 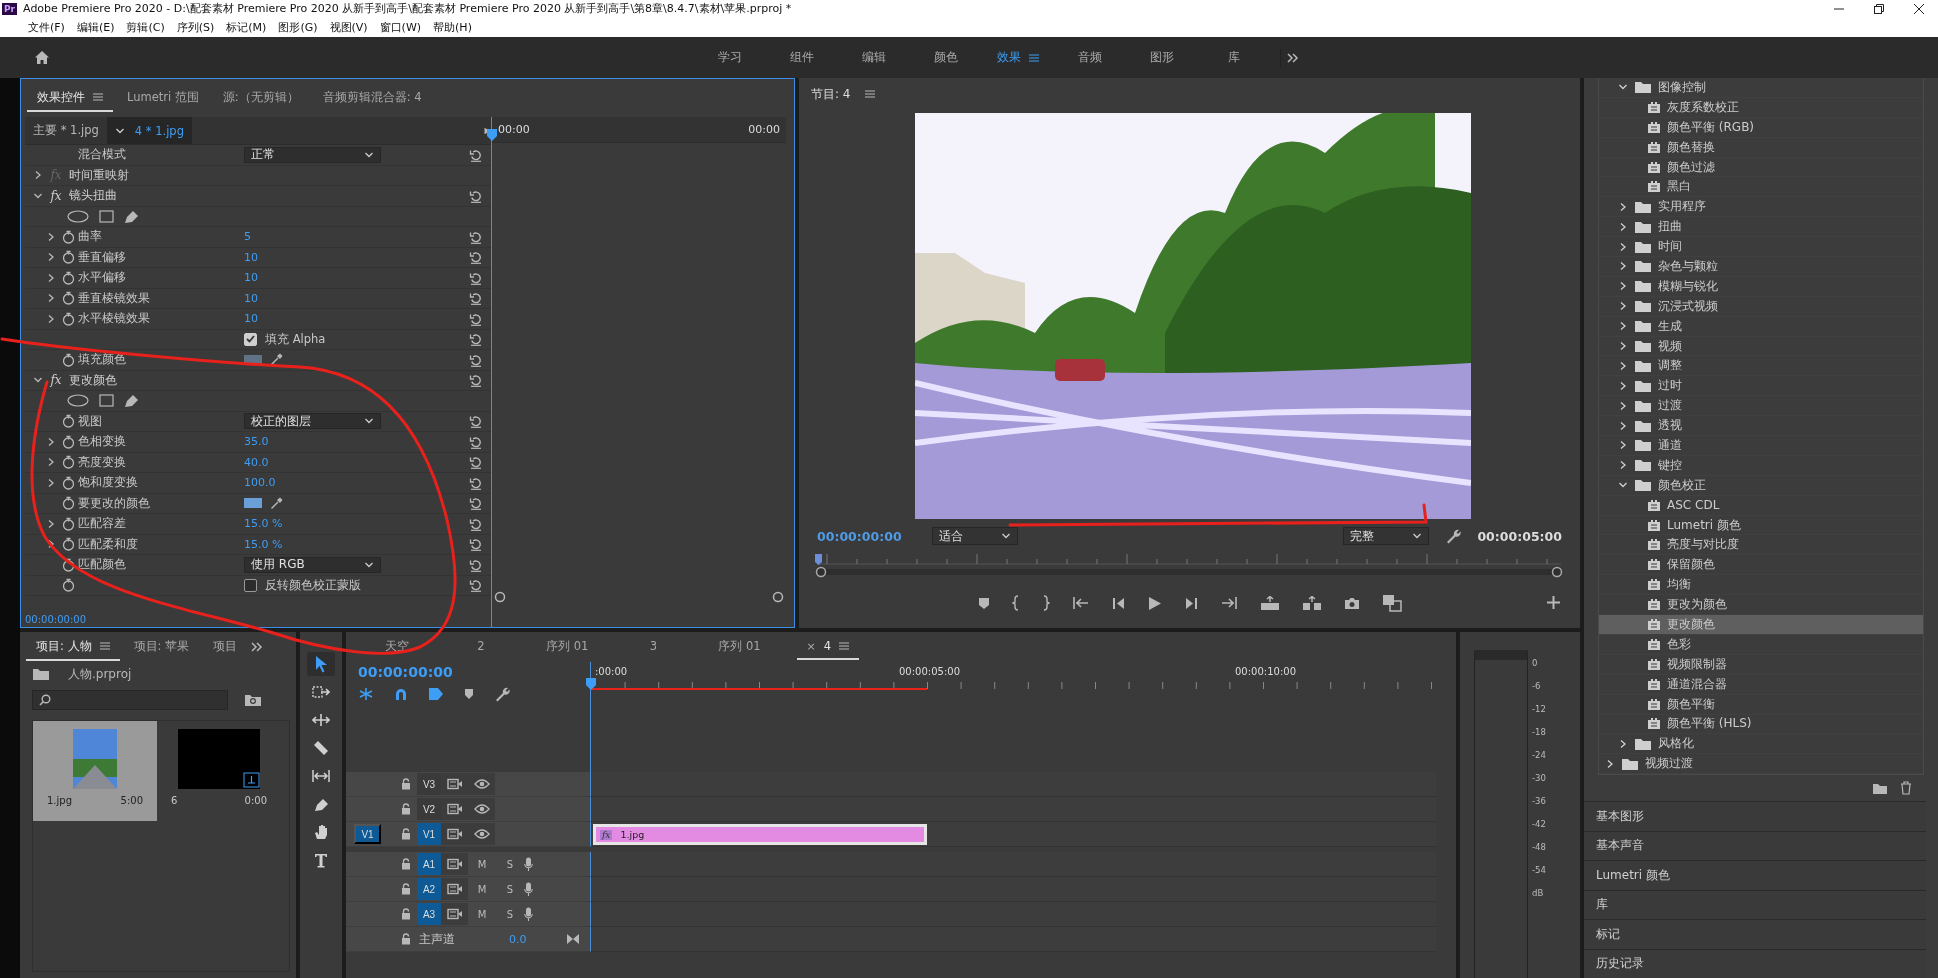 What do you see at coordinates (367, 834) in the screenshot?
I see `source-patch: V1` at bounding box center [367, 834].